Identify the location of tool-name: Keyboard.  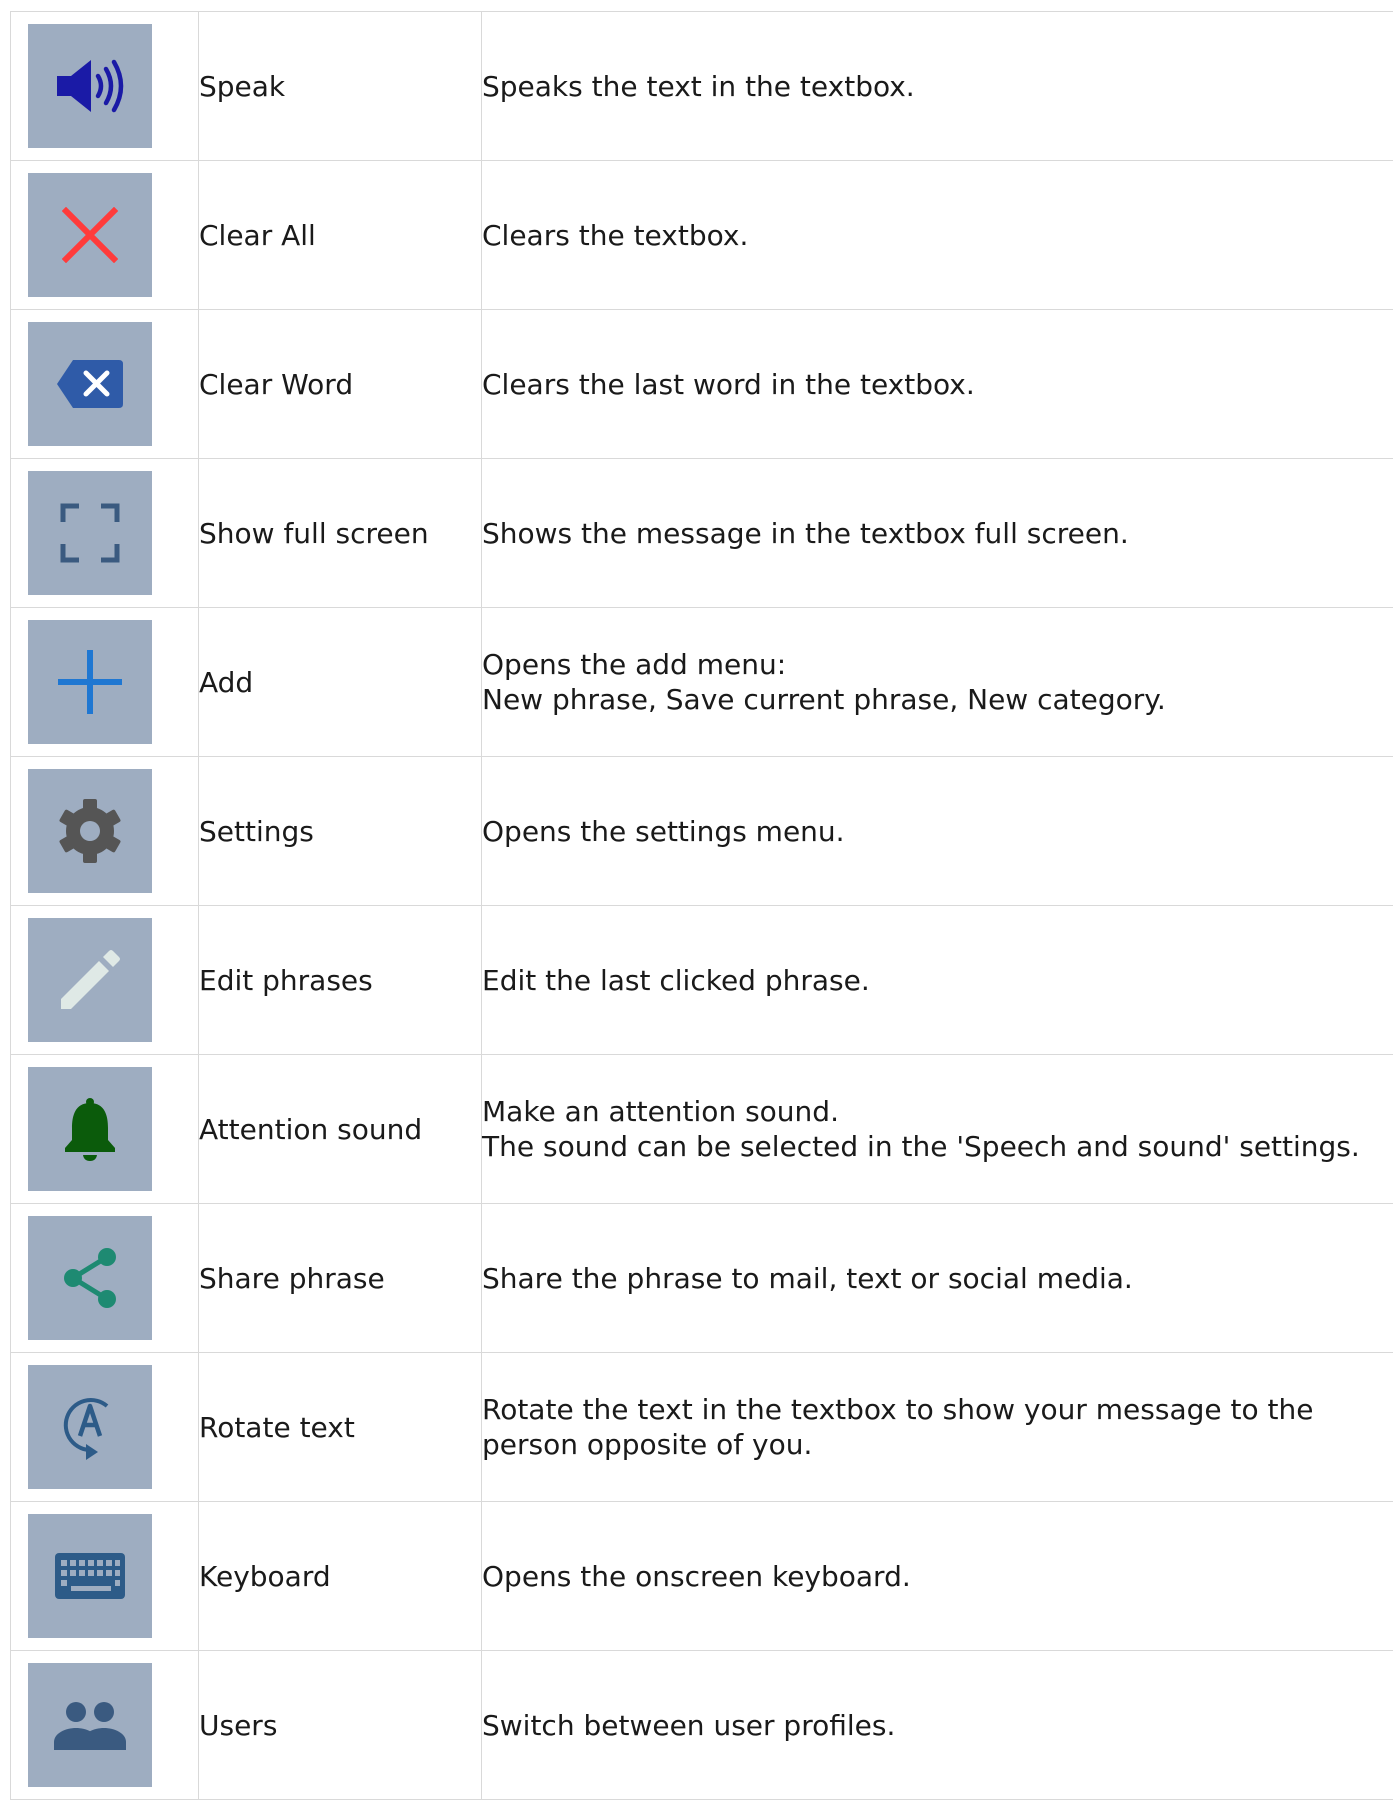
(340, 1576).